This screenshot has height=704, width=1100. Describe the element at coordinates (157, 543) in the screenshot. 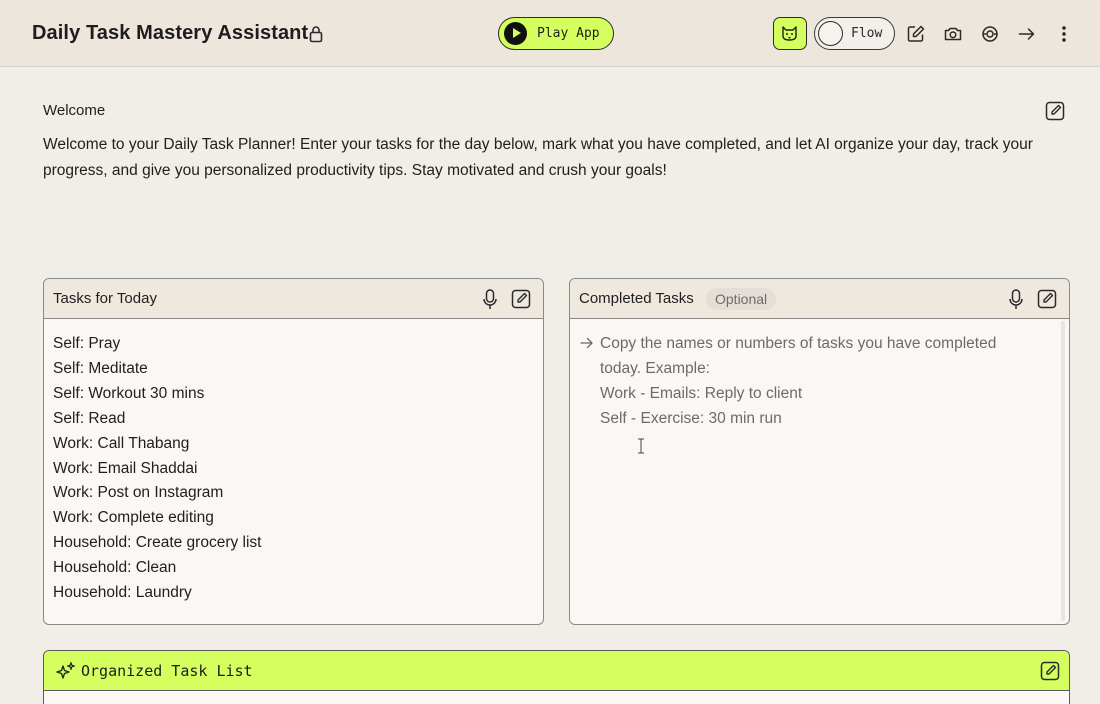

I see `task-line: Household: Create grocery list` at that location.